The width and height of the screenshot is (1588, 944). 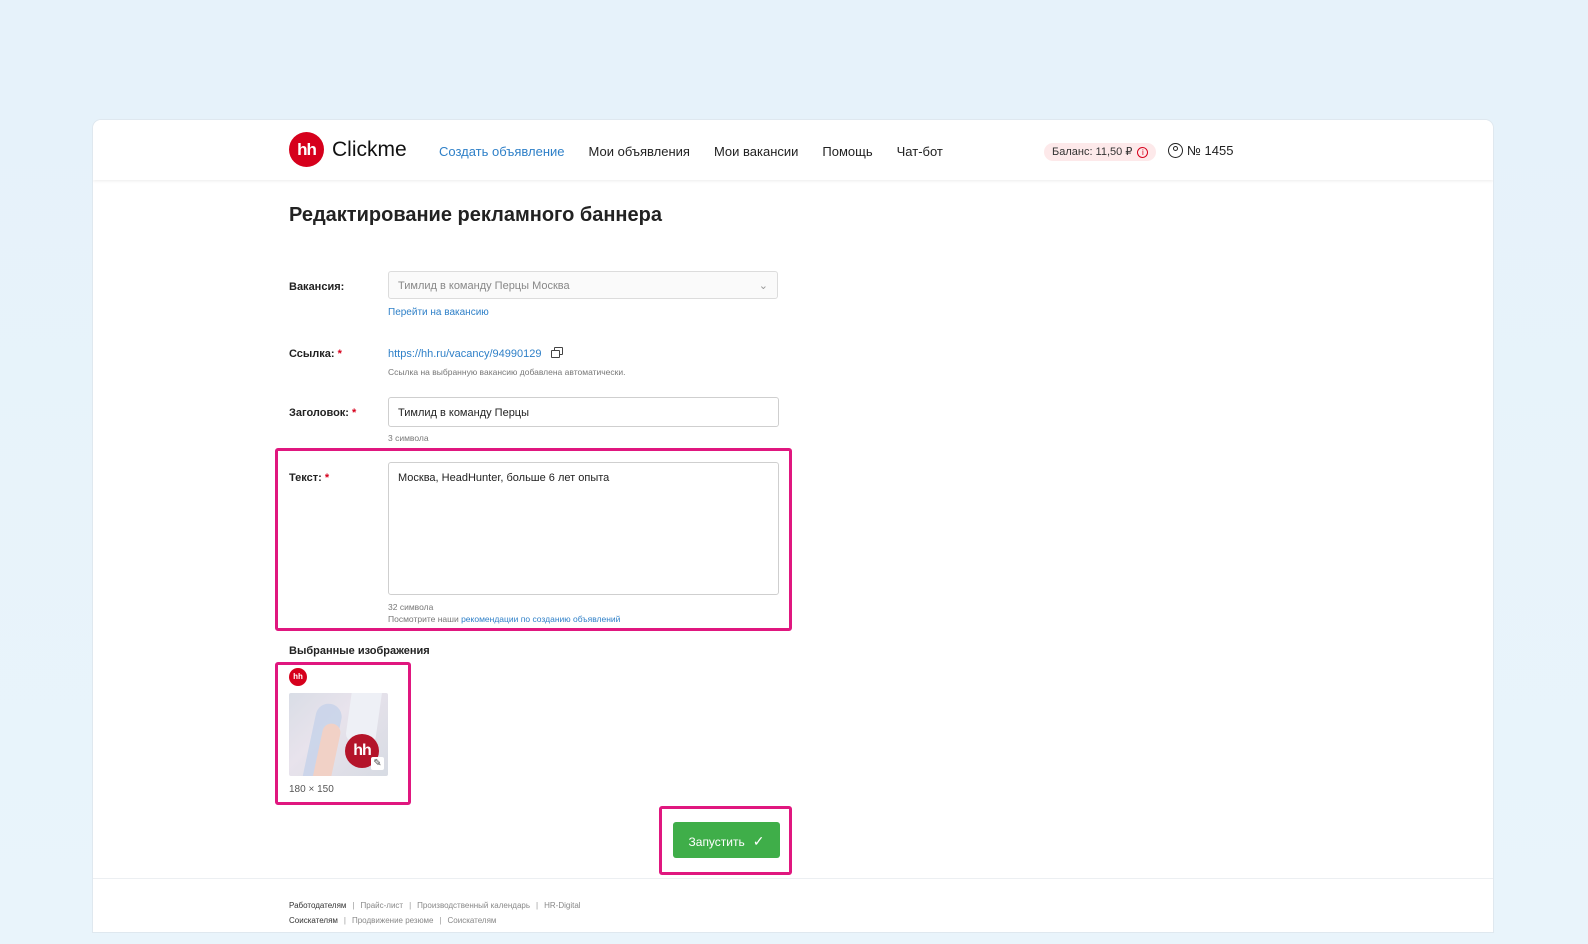 What do you see at coordinates (793, 878) in the screenshot?
I see `footer-divider` at bounding box center [793, 878].